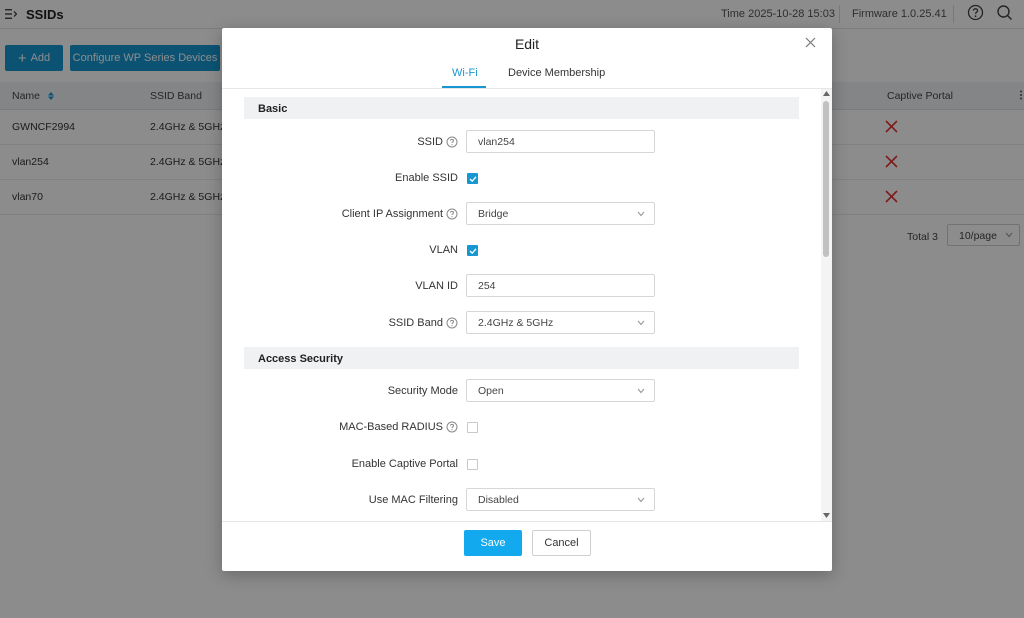  I want to click on security-mode-select: Open, so click(560, 390).